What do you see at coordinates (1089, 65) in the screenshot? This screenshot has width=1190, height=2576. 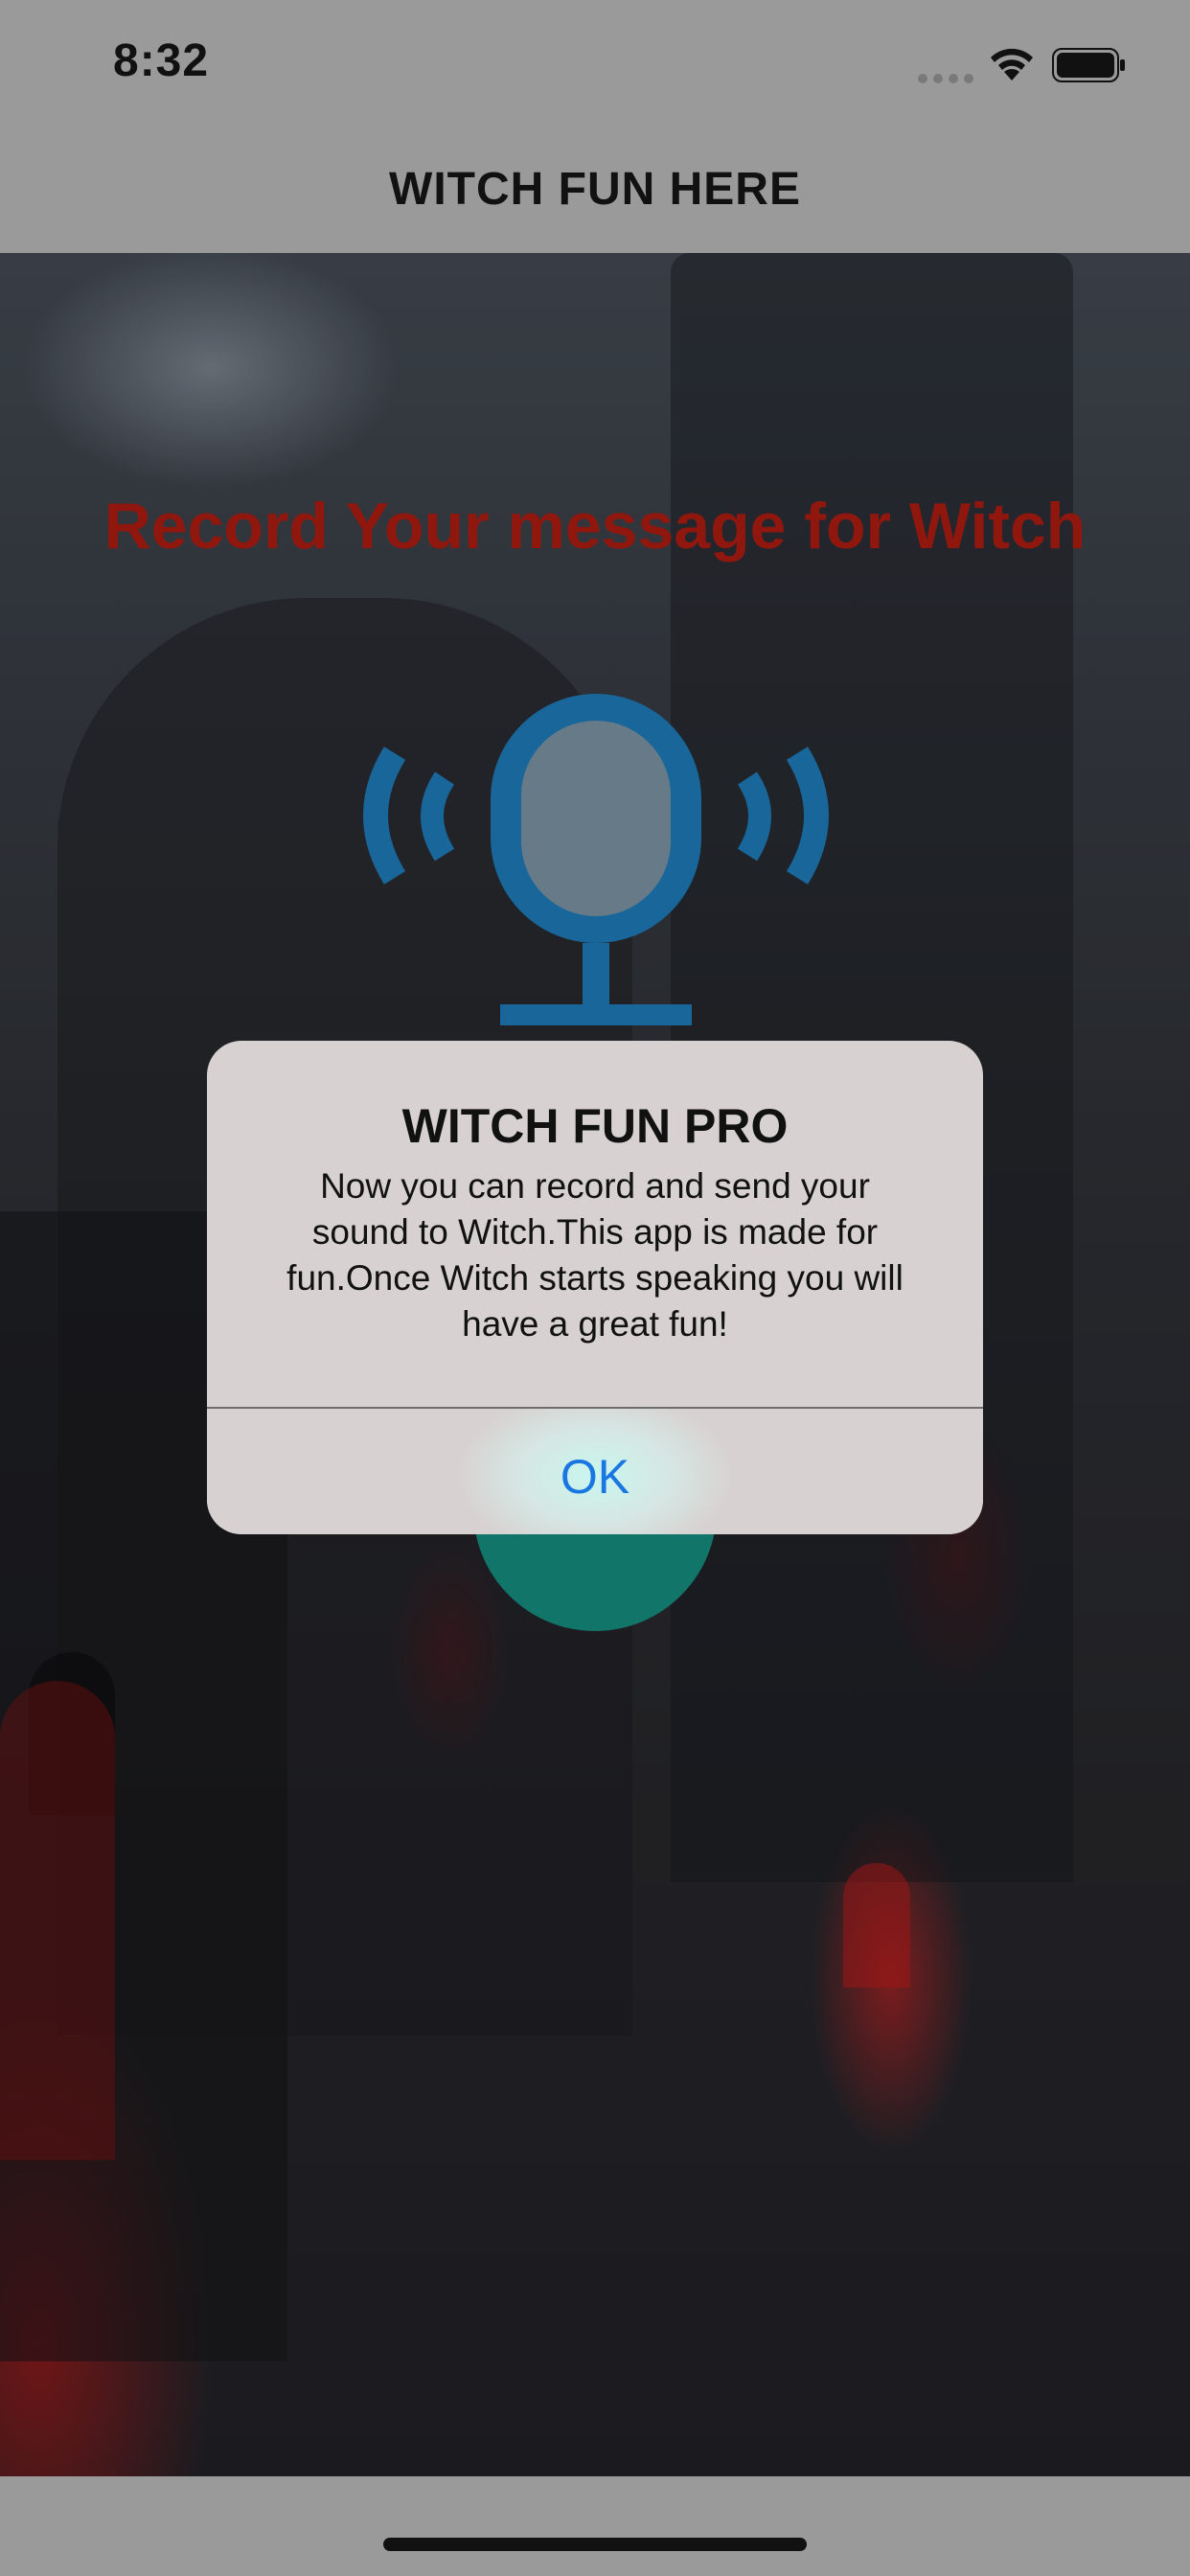 I see `battery-icon` at bounding box center [1089, 65].